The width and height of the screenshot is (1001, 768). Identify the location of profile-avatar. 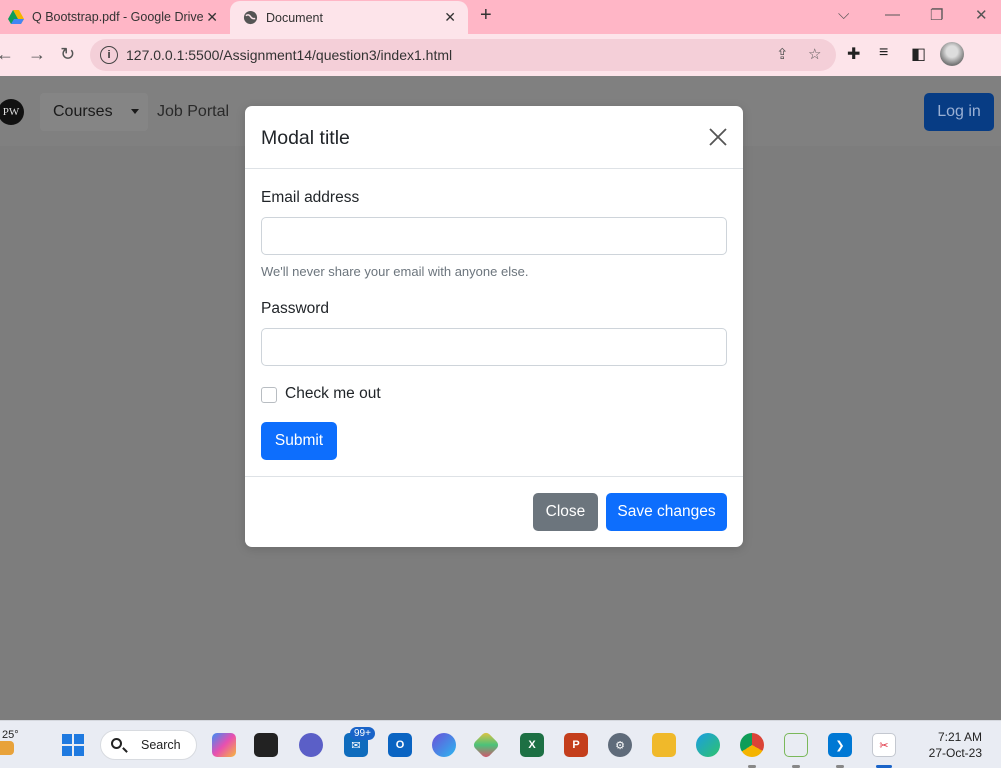
(952, 54).